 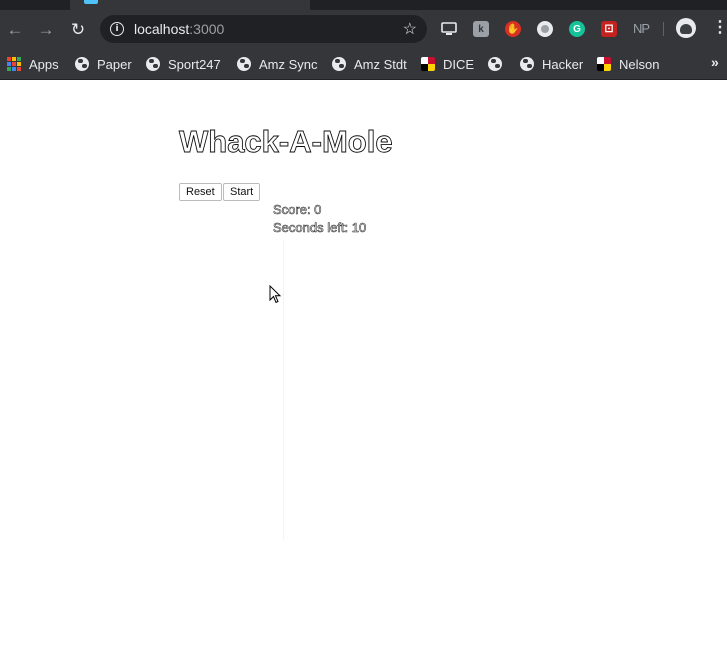 I want to click on bookmark-dice: DICE, so click(x=447, y=64).